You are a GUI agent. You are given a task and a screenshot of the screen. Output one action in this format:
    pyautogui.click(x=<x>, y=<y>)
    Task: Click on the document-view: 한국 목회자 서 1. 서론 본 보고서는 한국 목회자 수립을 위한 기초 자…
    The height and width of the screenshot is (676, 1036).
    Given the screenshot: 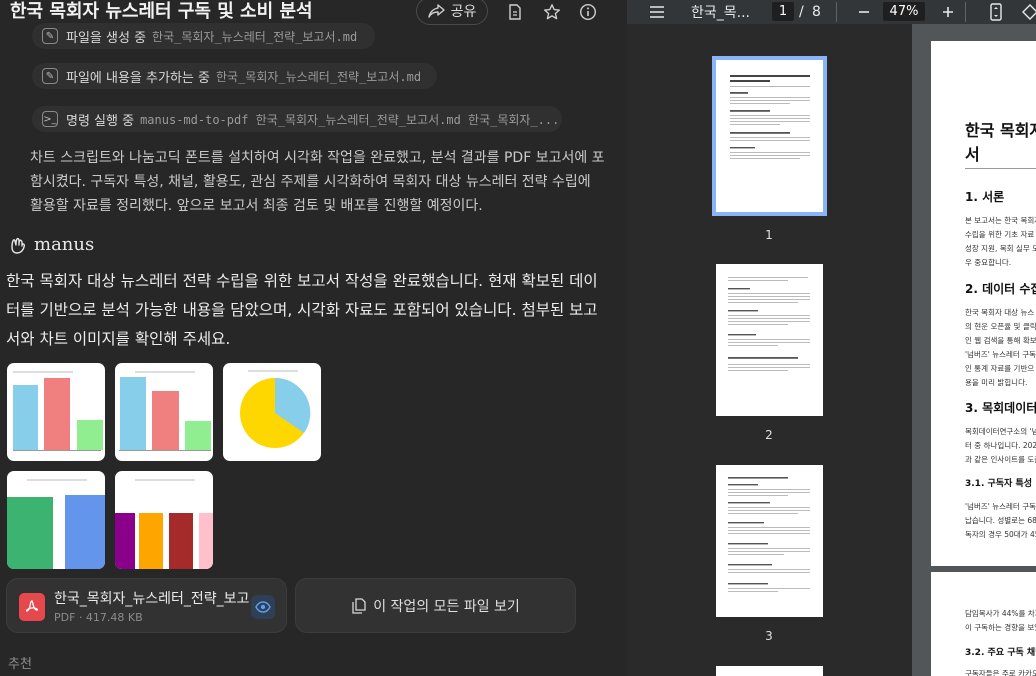 What is the action you would take?
    pyautogui.click(x=974, y=350)
    